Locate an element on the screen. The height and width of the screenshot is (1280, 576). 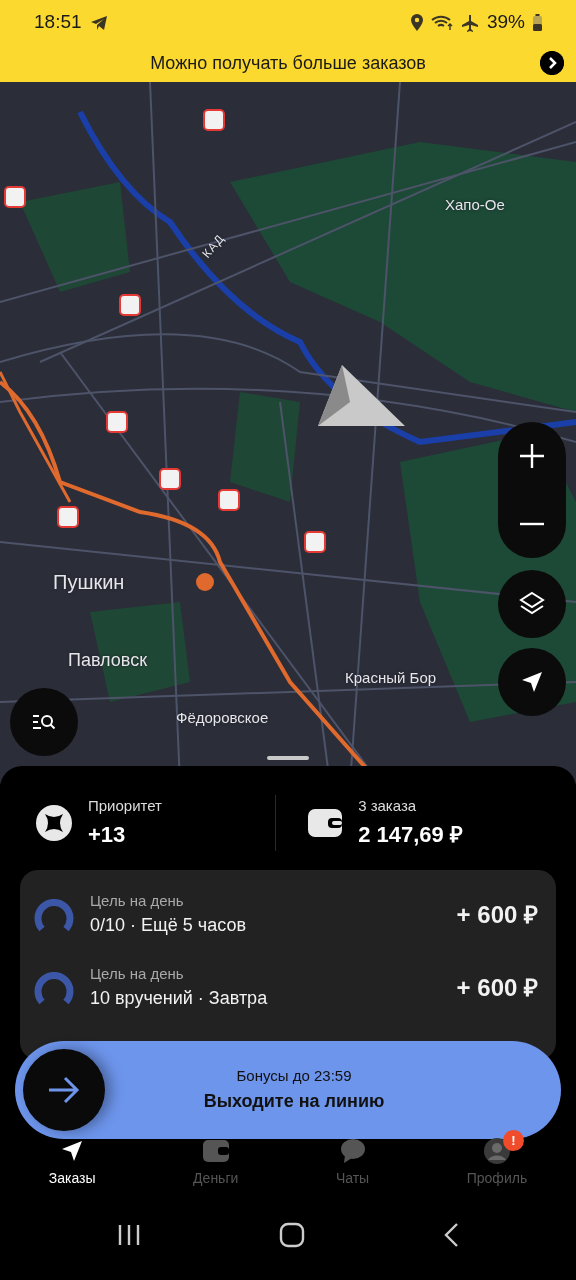
location-pin-icon is located at coordinates (416, 22).